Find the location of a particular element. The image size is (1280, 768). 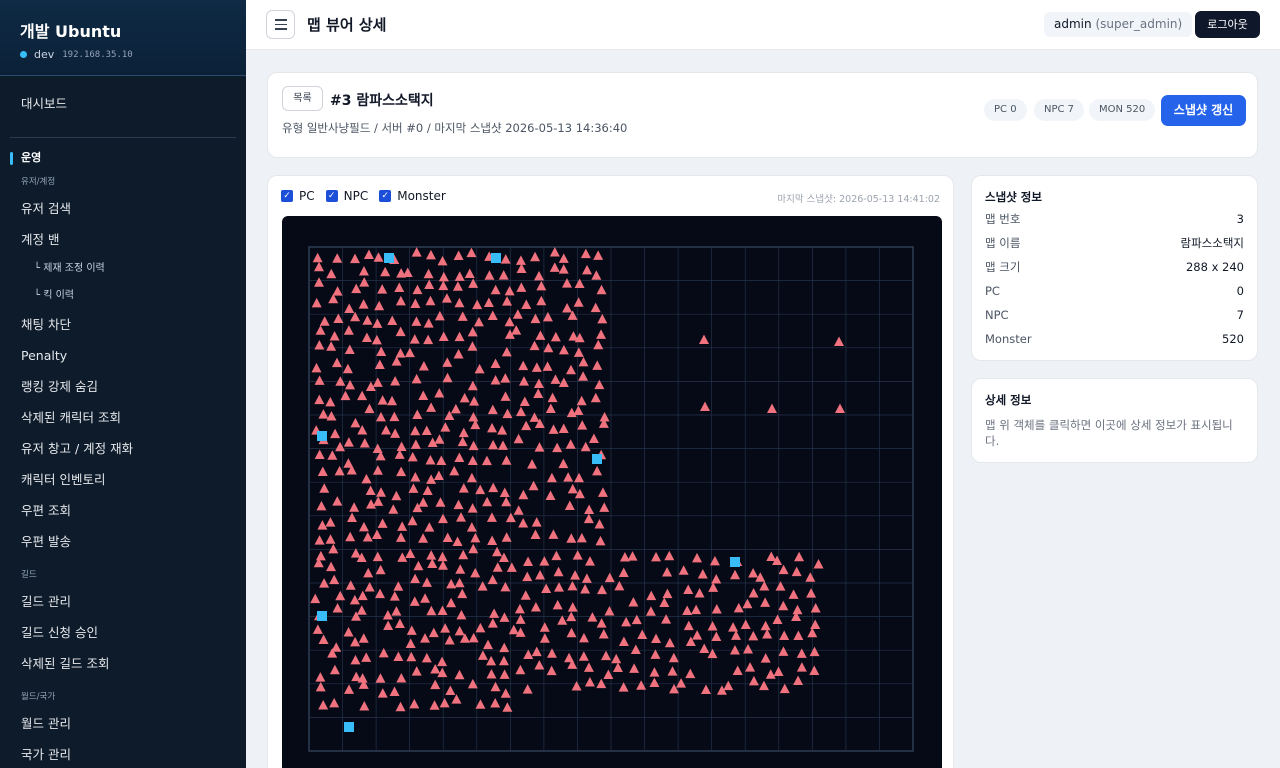

sidebar-item-guild-approve: 길드 신청 승인 is located at coordinates (123, 632).